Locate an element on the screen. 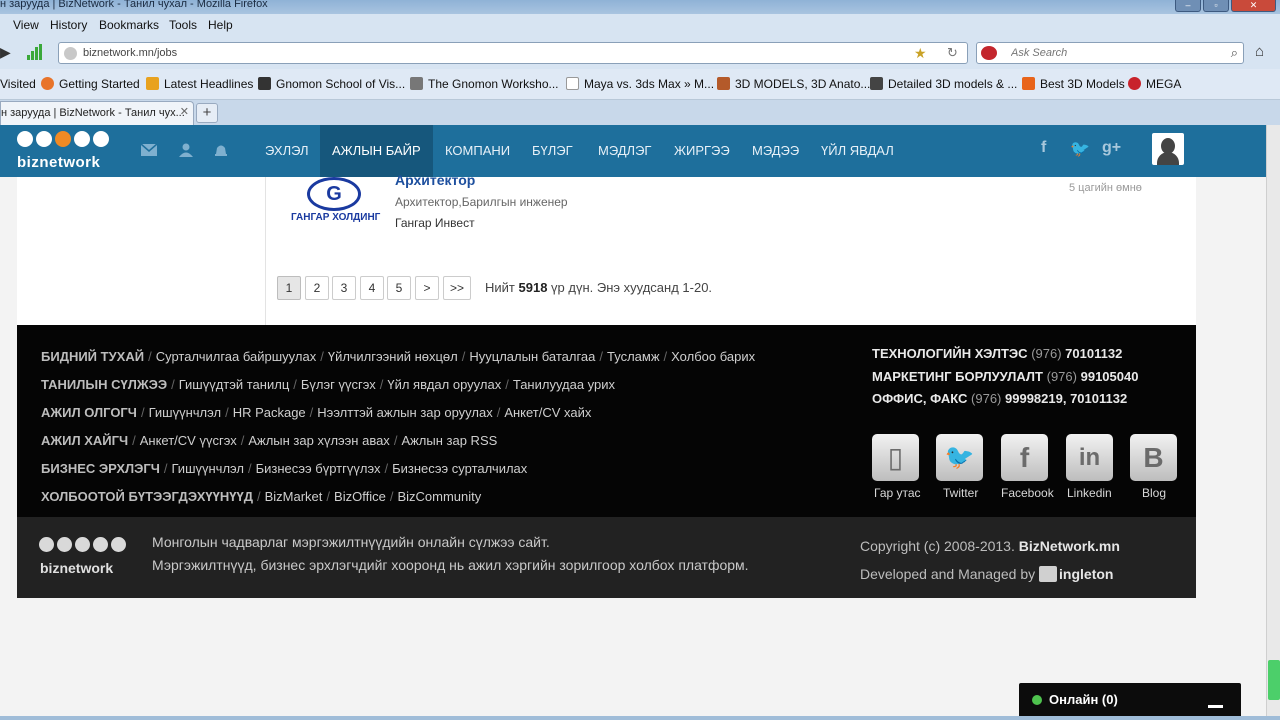 This screenshot has height=720, width=1280. twitter-button: 🐦 is located at coordinates (959, 457).